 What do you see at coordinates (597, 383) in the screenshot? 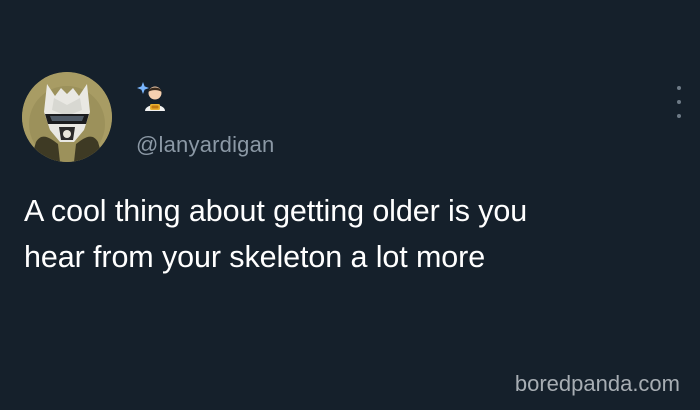
I see `watermark-text: boredpanda.com` at bounding box center [597, 383].